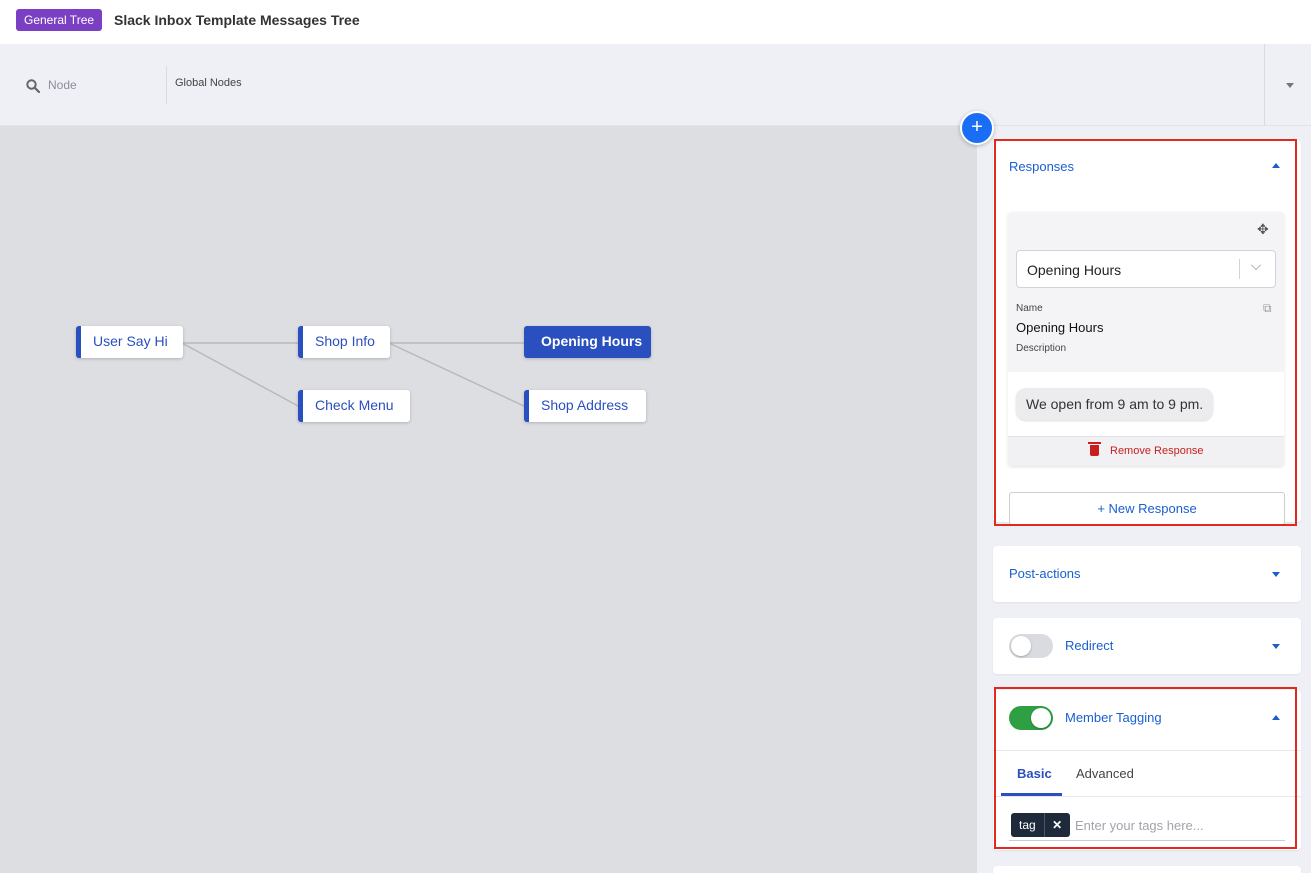 The width and height of the screenshot is (1311, 873). What do you see at coordinates (354, 375) in the screenshot?
I see `node-connectors` at bounding box center [354, 375].